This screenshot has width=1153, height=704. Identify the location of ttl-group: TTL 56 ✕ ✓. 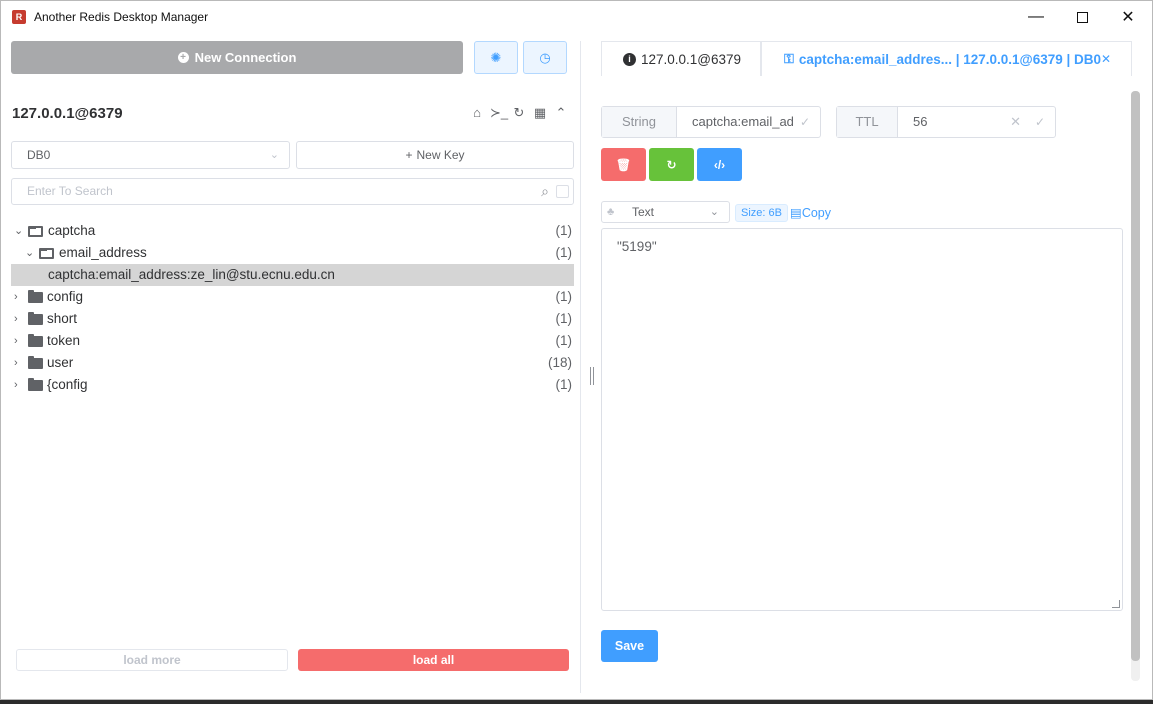
(946, 122).